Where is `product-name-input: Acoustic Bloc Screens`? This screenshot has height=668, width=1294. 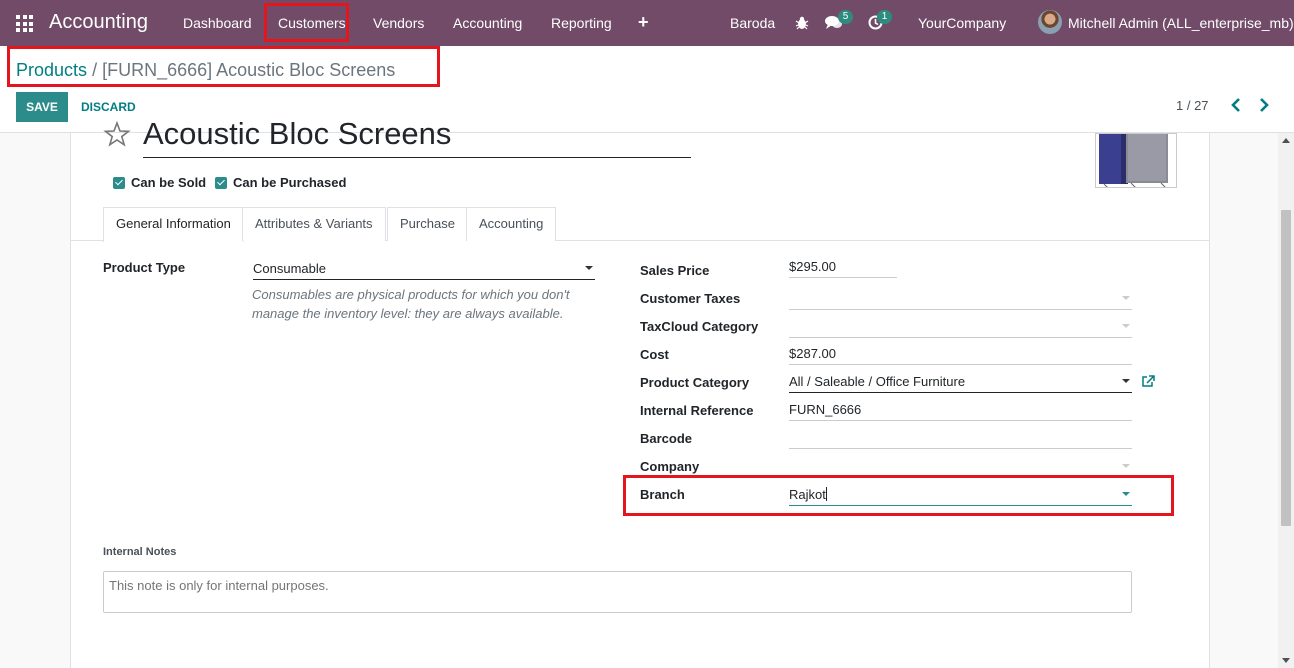
product-name-input: Acoustic Bloc Screens is located at coordinates (417, 137).